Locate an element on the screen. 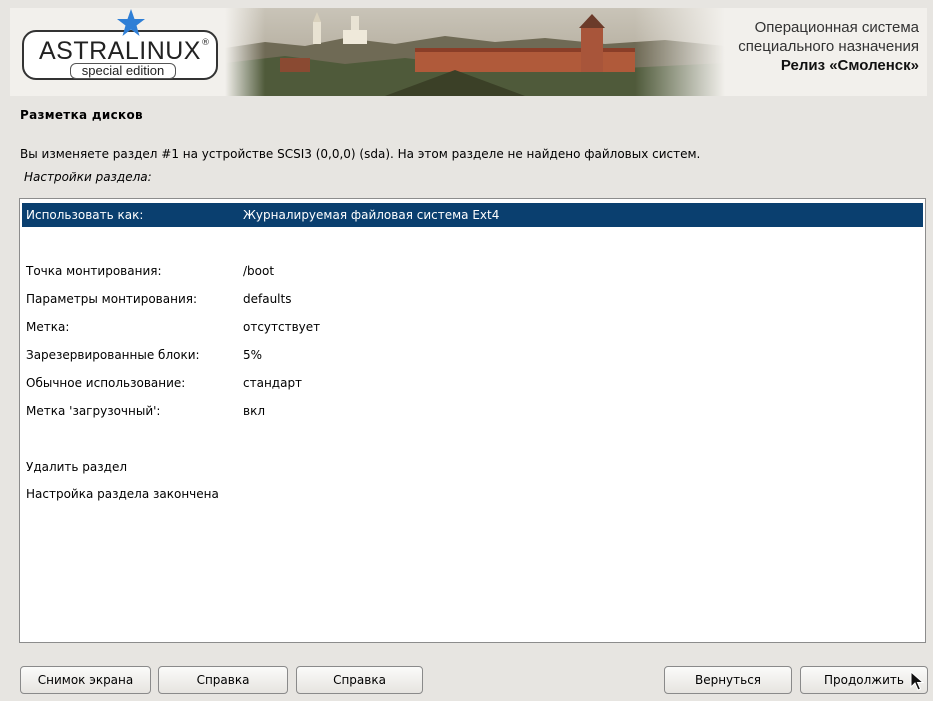 Image resolution: width=933 pixels, height=701 pixels. mount-options-value: defaults is located at coordinates (267, 299).